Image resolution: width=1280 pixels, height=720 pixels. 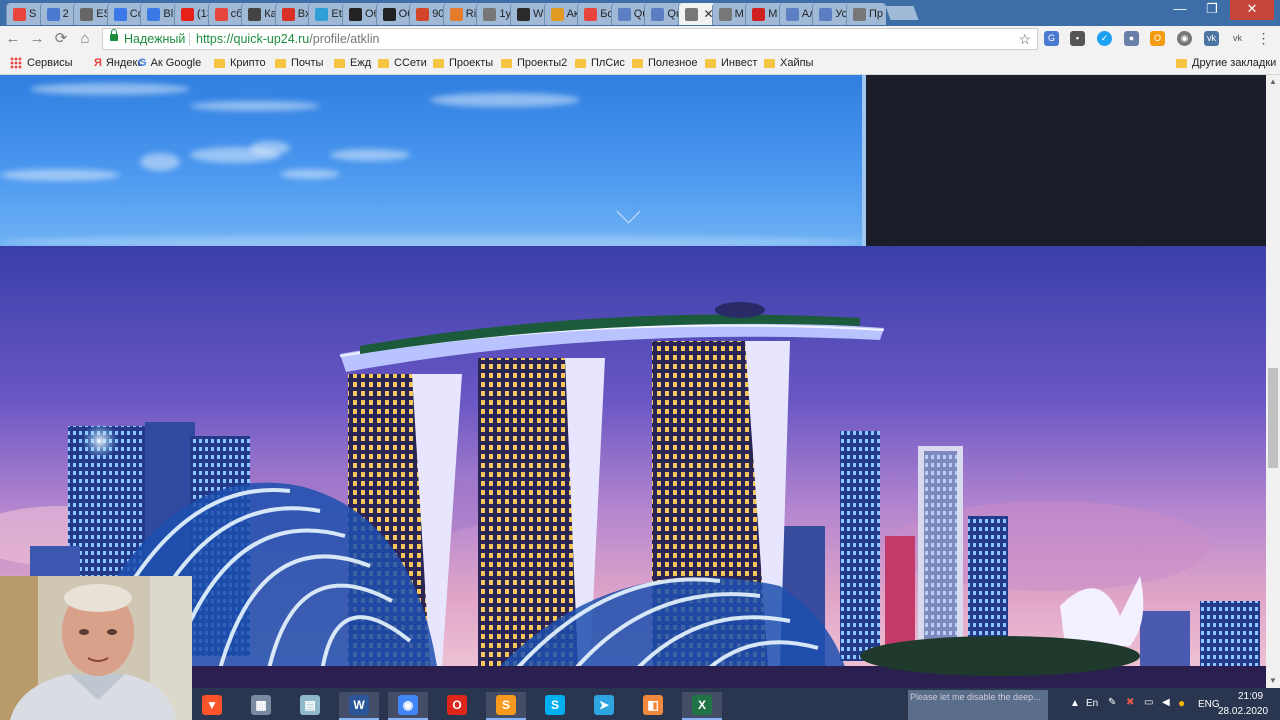 I want to click on taskbar-app: ▦, so click(x=261, y=705).